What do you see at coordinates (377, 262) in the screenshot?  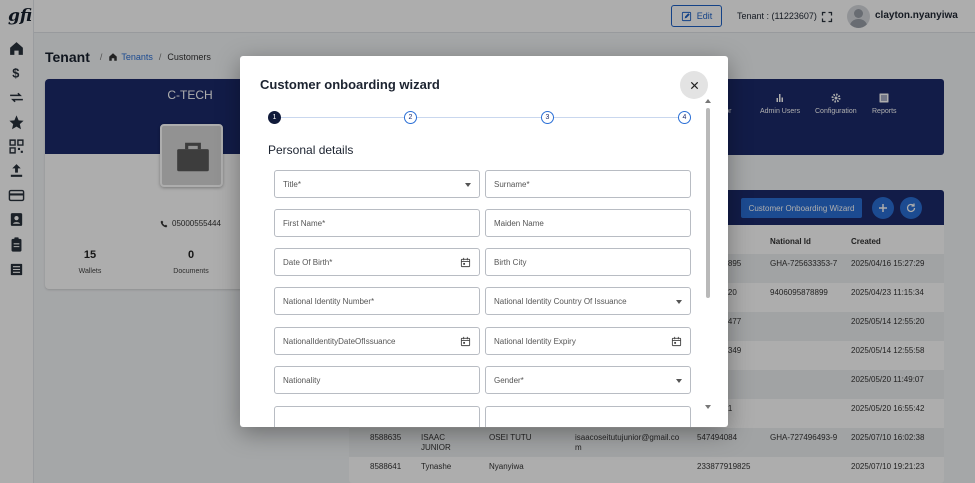 I see `date-of-birth-field: Date Of Birth*` at bounding box center [377, 262].